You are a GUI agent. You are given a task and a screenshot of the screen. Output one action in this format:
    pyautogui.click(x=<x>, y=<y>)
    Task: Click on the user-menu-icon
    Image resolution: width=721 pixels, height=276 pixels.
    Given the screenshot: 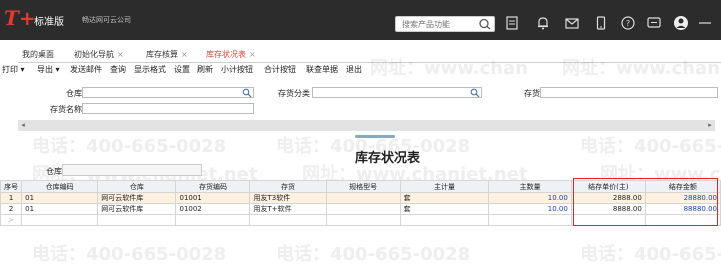 What is the action you would take?
    pyautogui.click(x=708, y=23)
    